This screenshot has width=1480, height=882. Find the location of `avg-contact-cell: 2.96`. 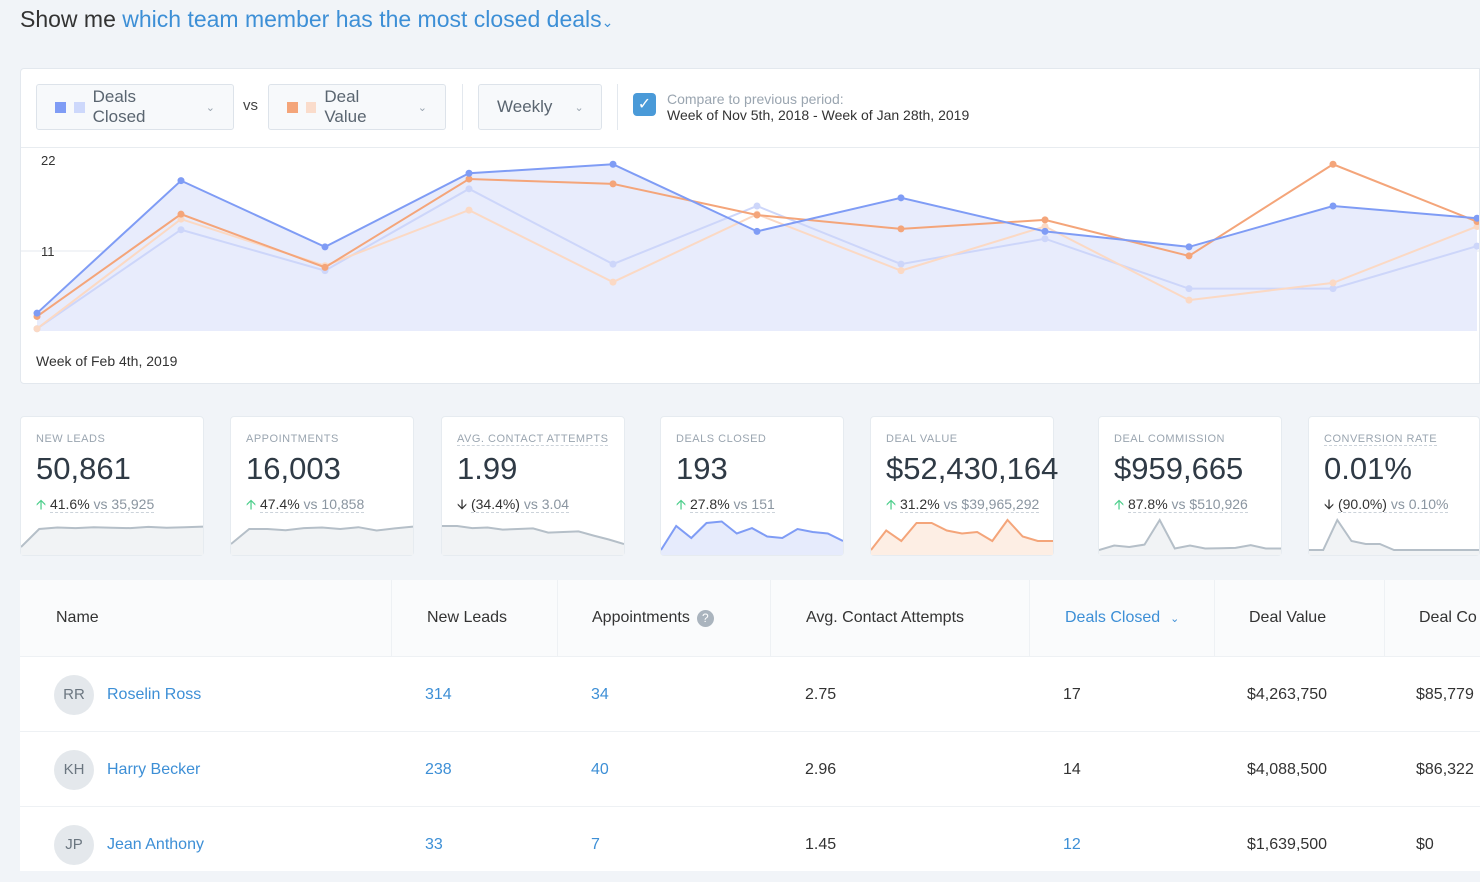

avg-contact-cell: 2.96 is located at coordinates (821, 769).